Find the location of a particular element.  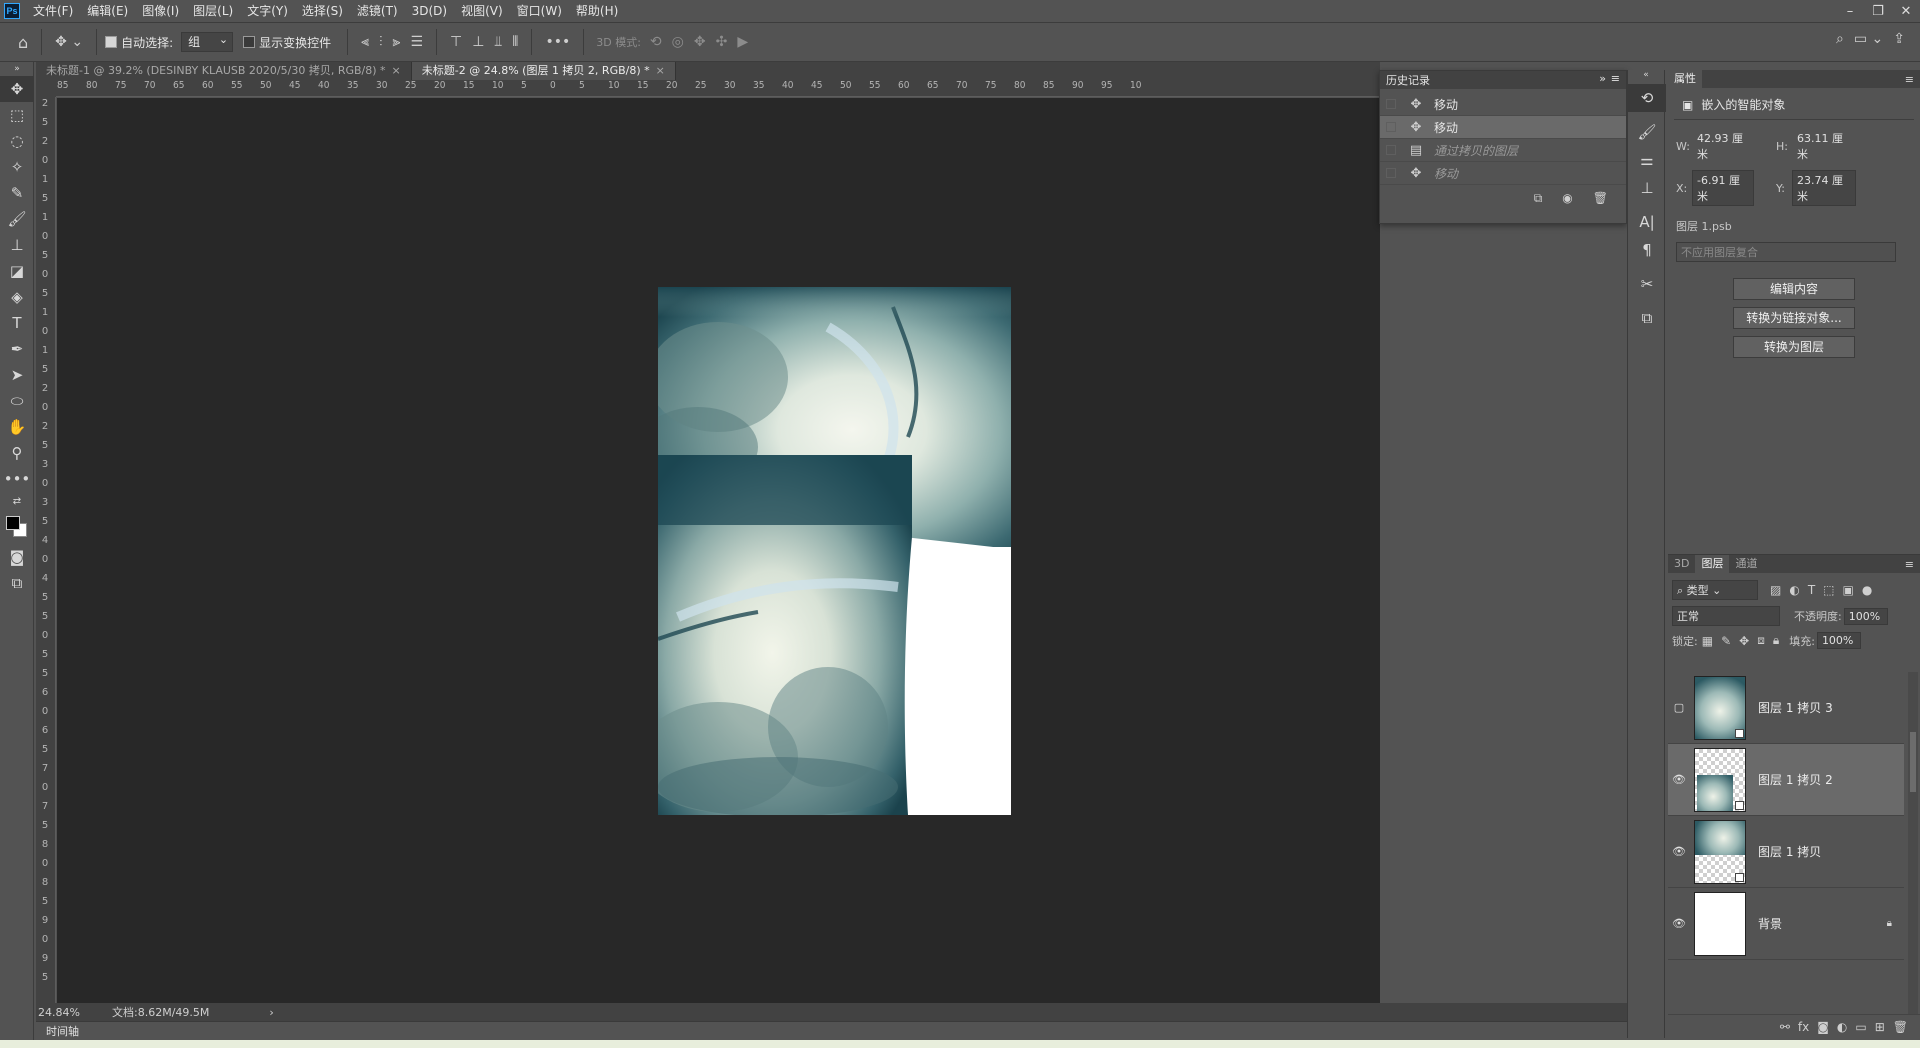

layer-row: 👁︎ 图层 1 拷贝 2 is located at coordinates (1786, 780).